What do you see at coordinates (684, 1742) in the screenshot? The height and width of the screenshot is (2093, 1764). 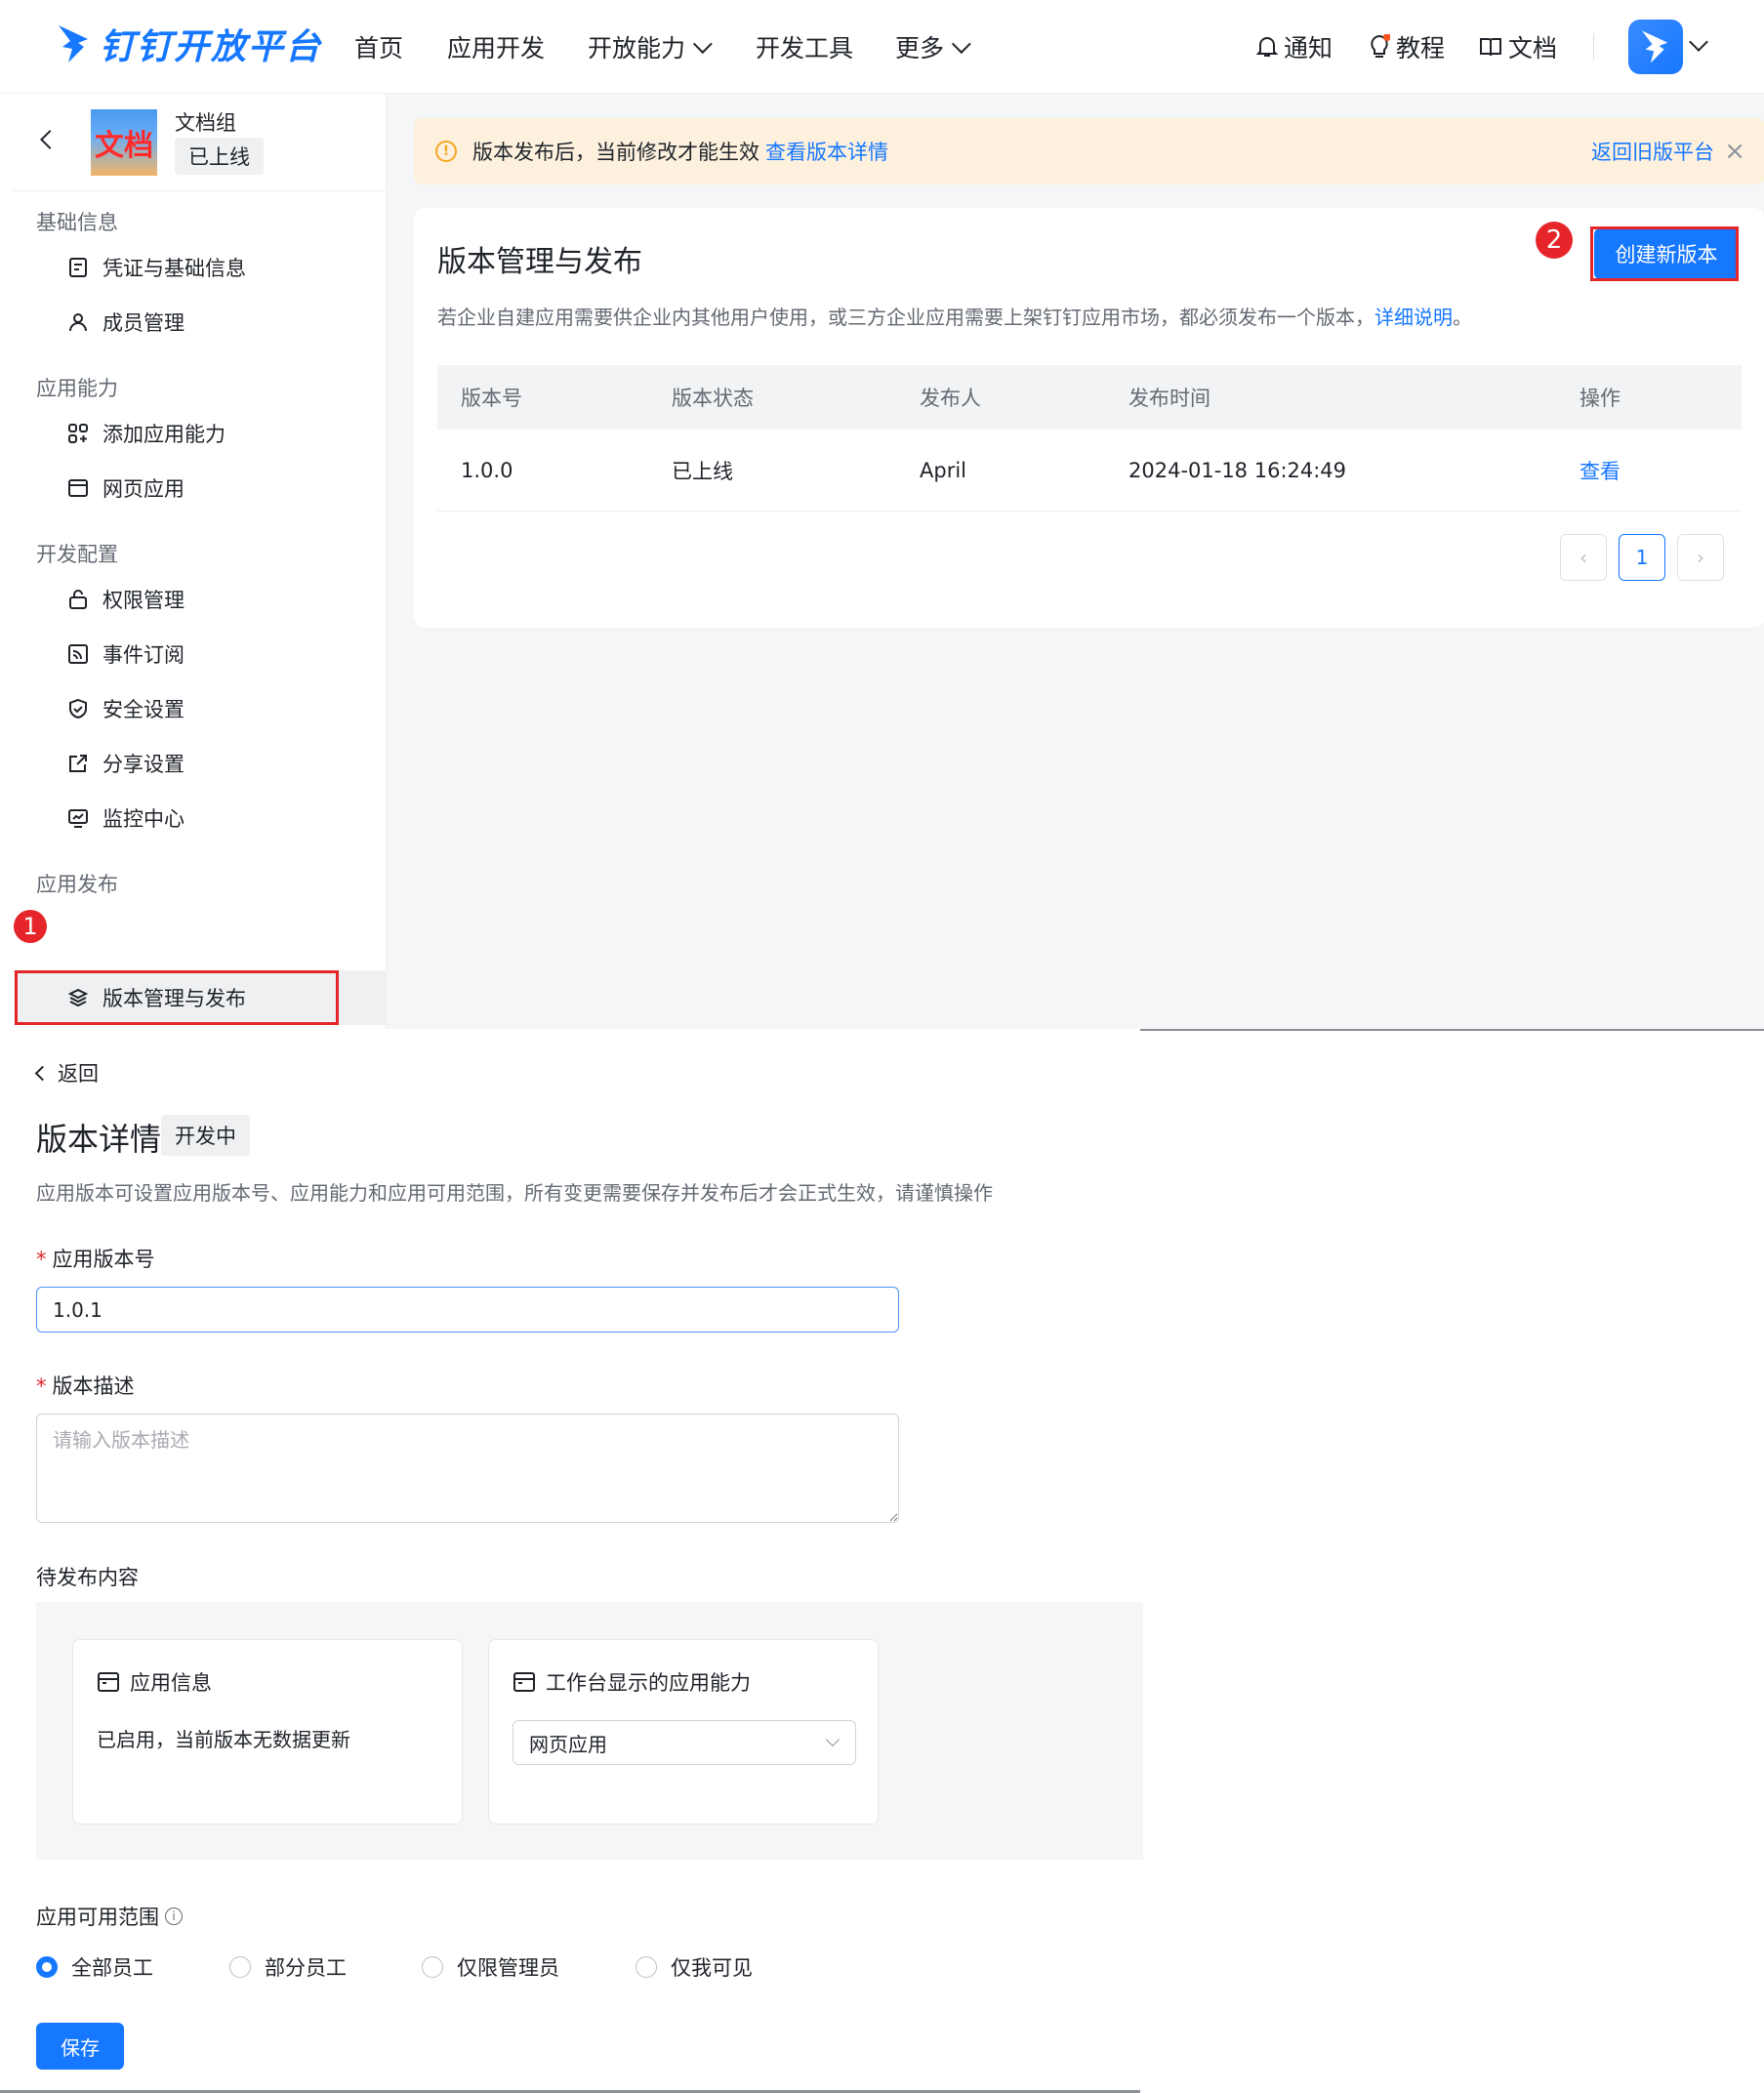 I see `capability-select: 网页应用` at bounding box center [684, 1742].